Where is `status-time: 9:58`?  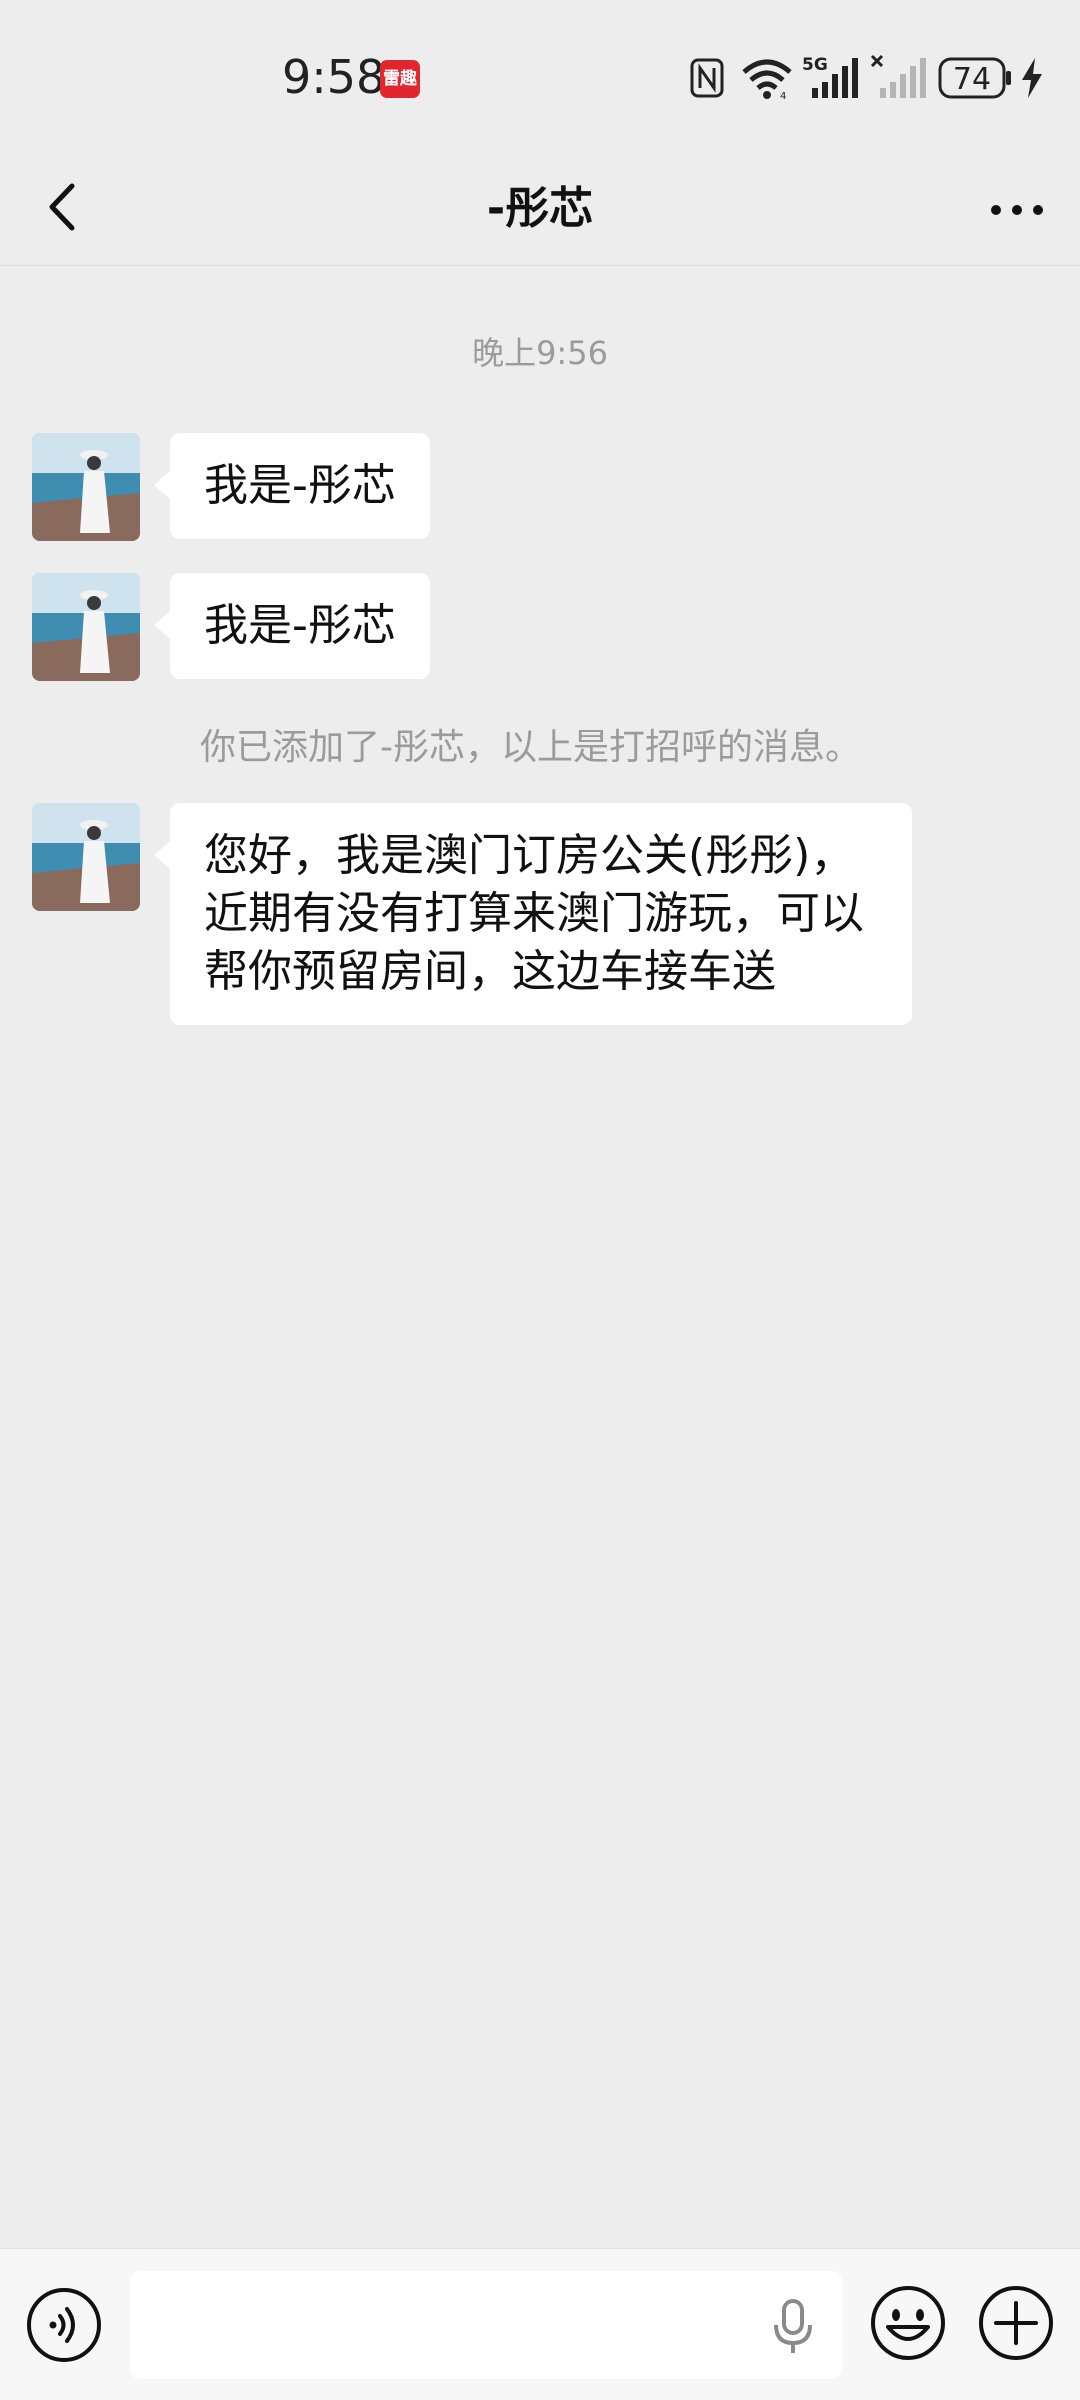 status-time: 9:58 is located at coordinates (334, 77).